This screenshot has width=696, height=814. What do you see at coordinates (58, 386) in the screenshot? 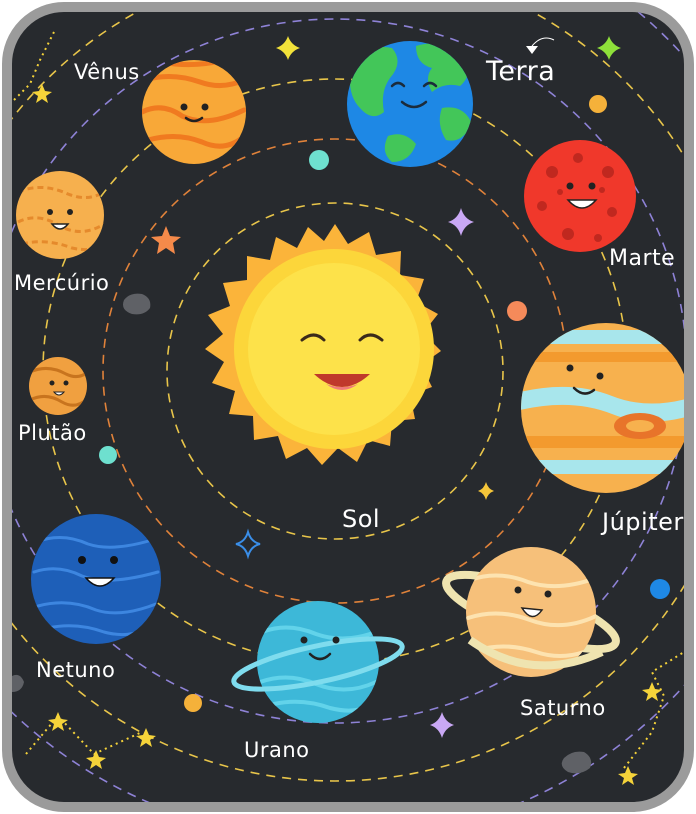
I see `pluto-planet` at bounding box center [58, 386].